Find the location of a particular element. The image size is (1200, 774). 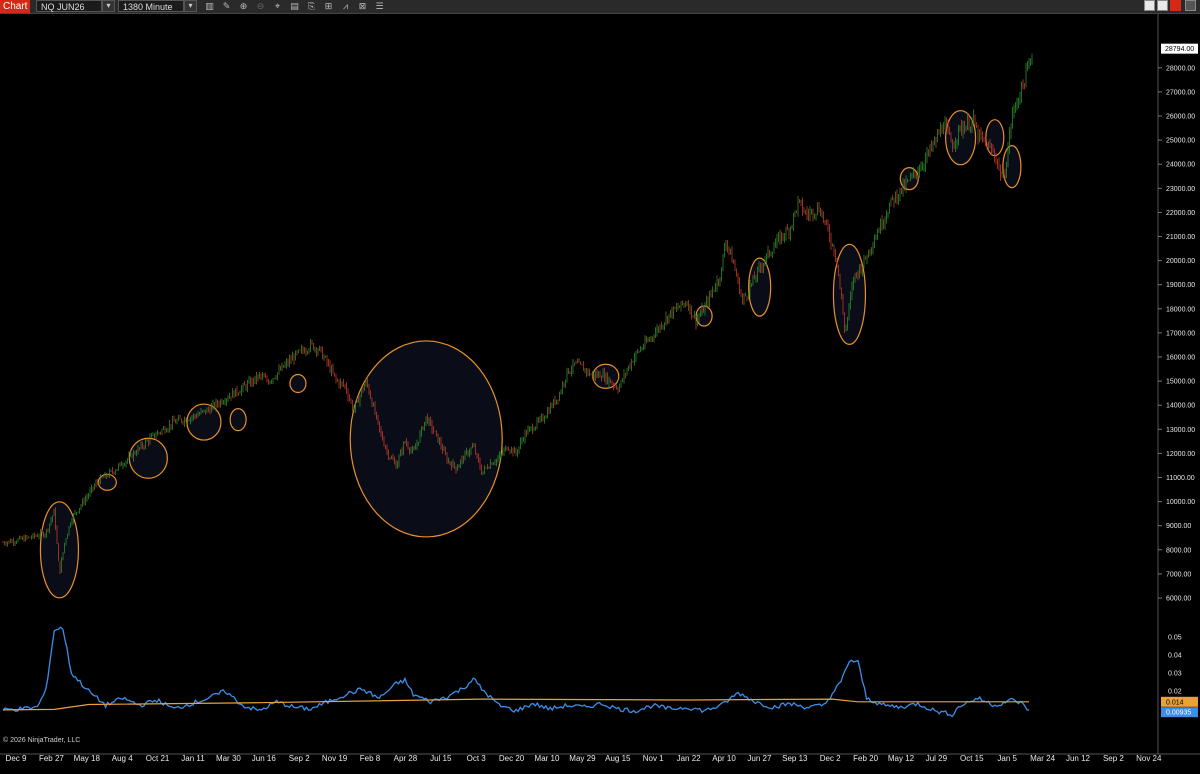

date-axis-label: Mar 30 is located at coordinates (228, 758).